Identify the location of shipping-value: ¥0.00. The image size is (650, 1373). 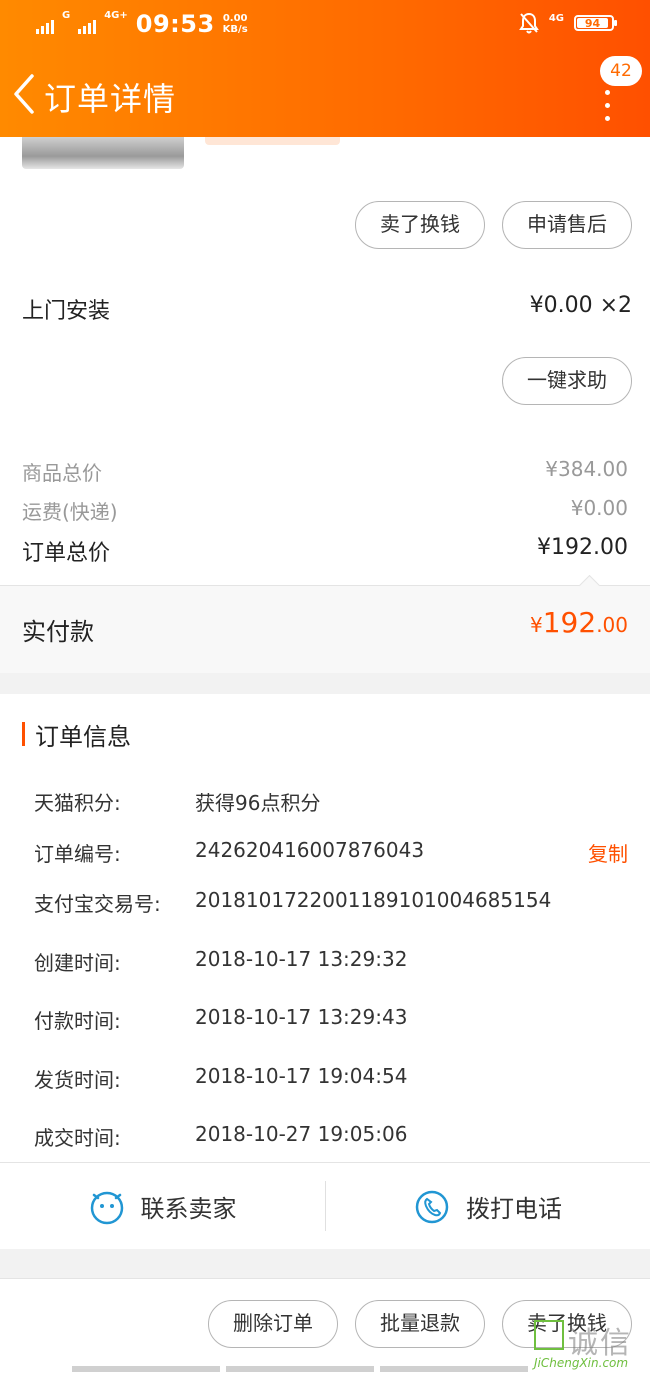
(599, 508).